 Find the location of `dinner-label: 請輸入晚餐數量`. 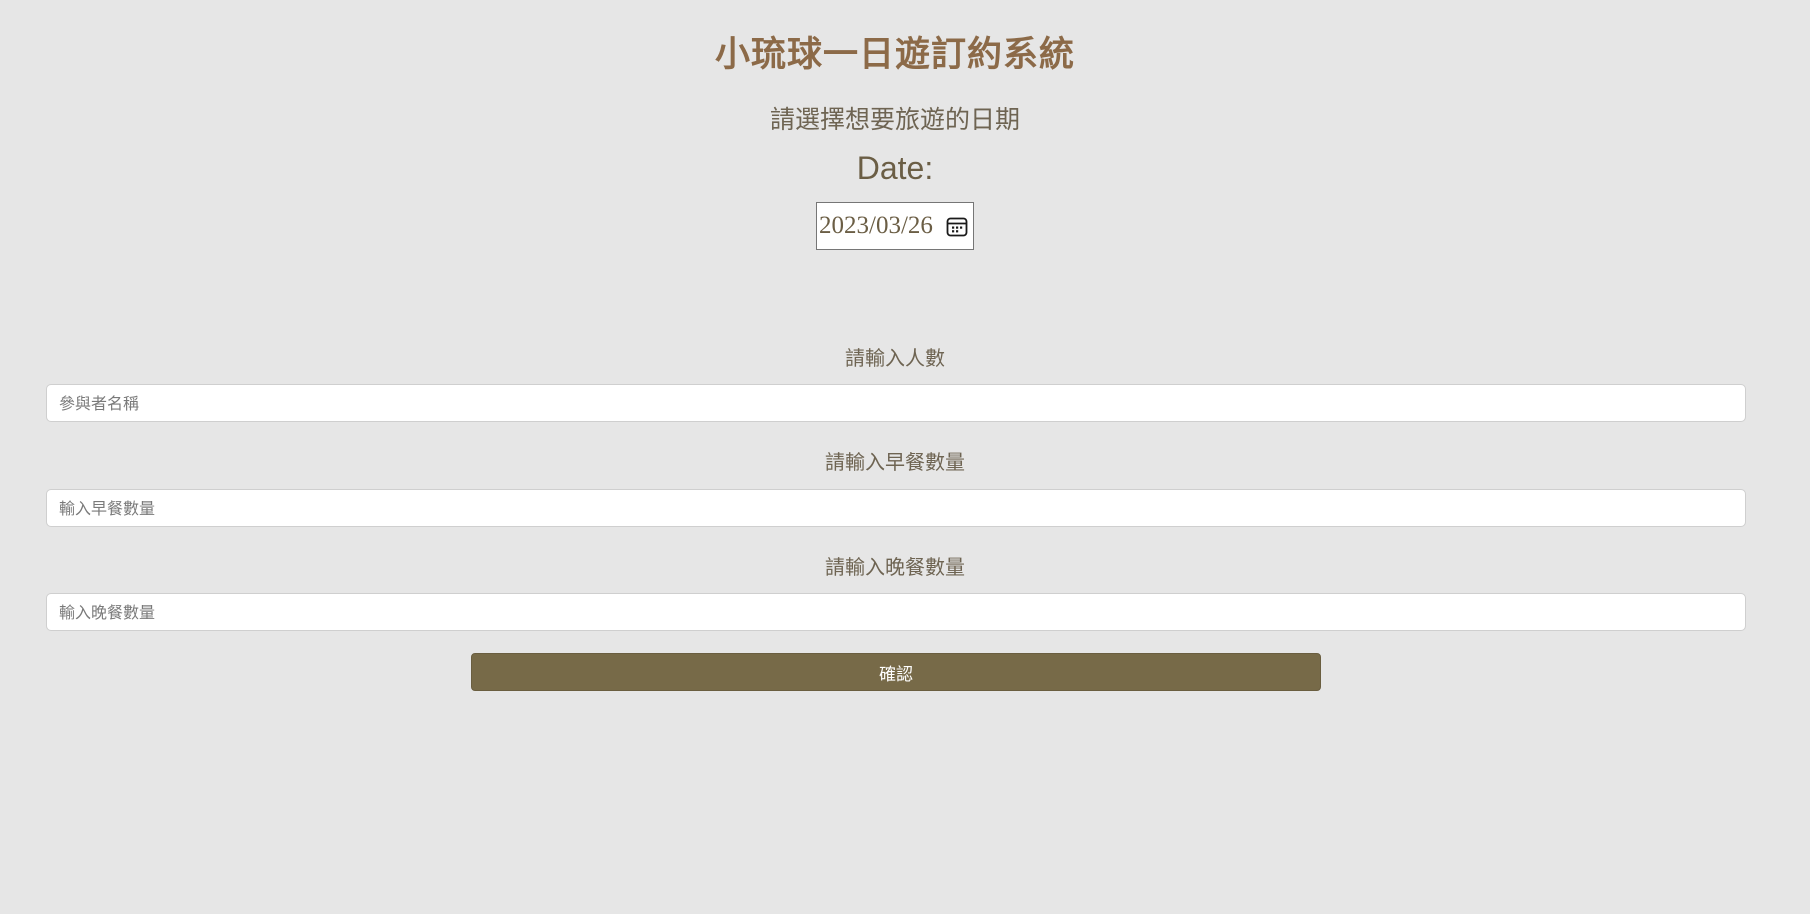

dinner-label: 請輸入晚餐數量 is located at coordinates (895, 567).